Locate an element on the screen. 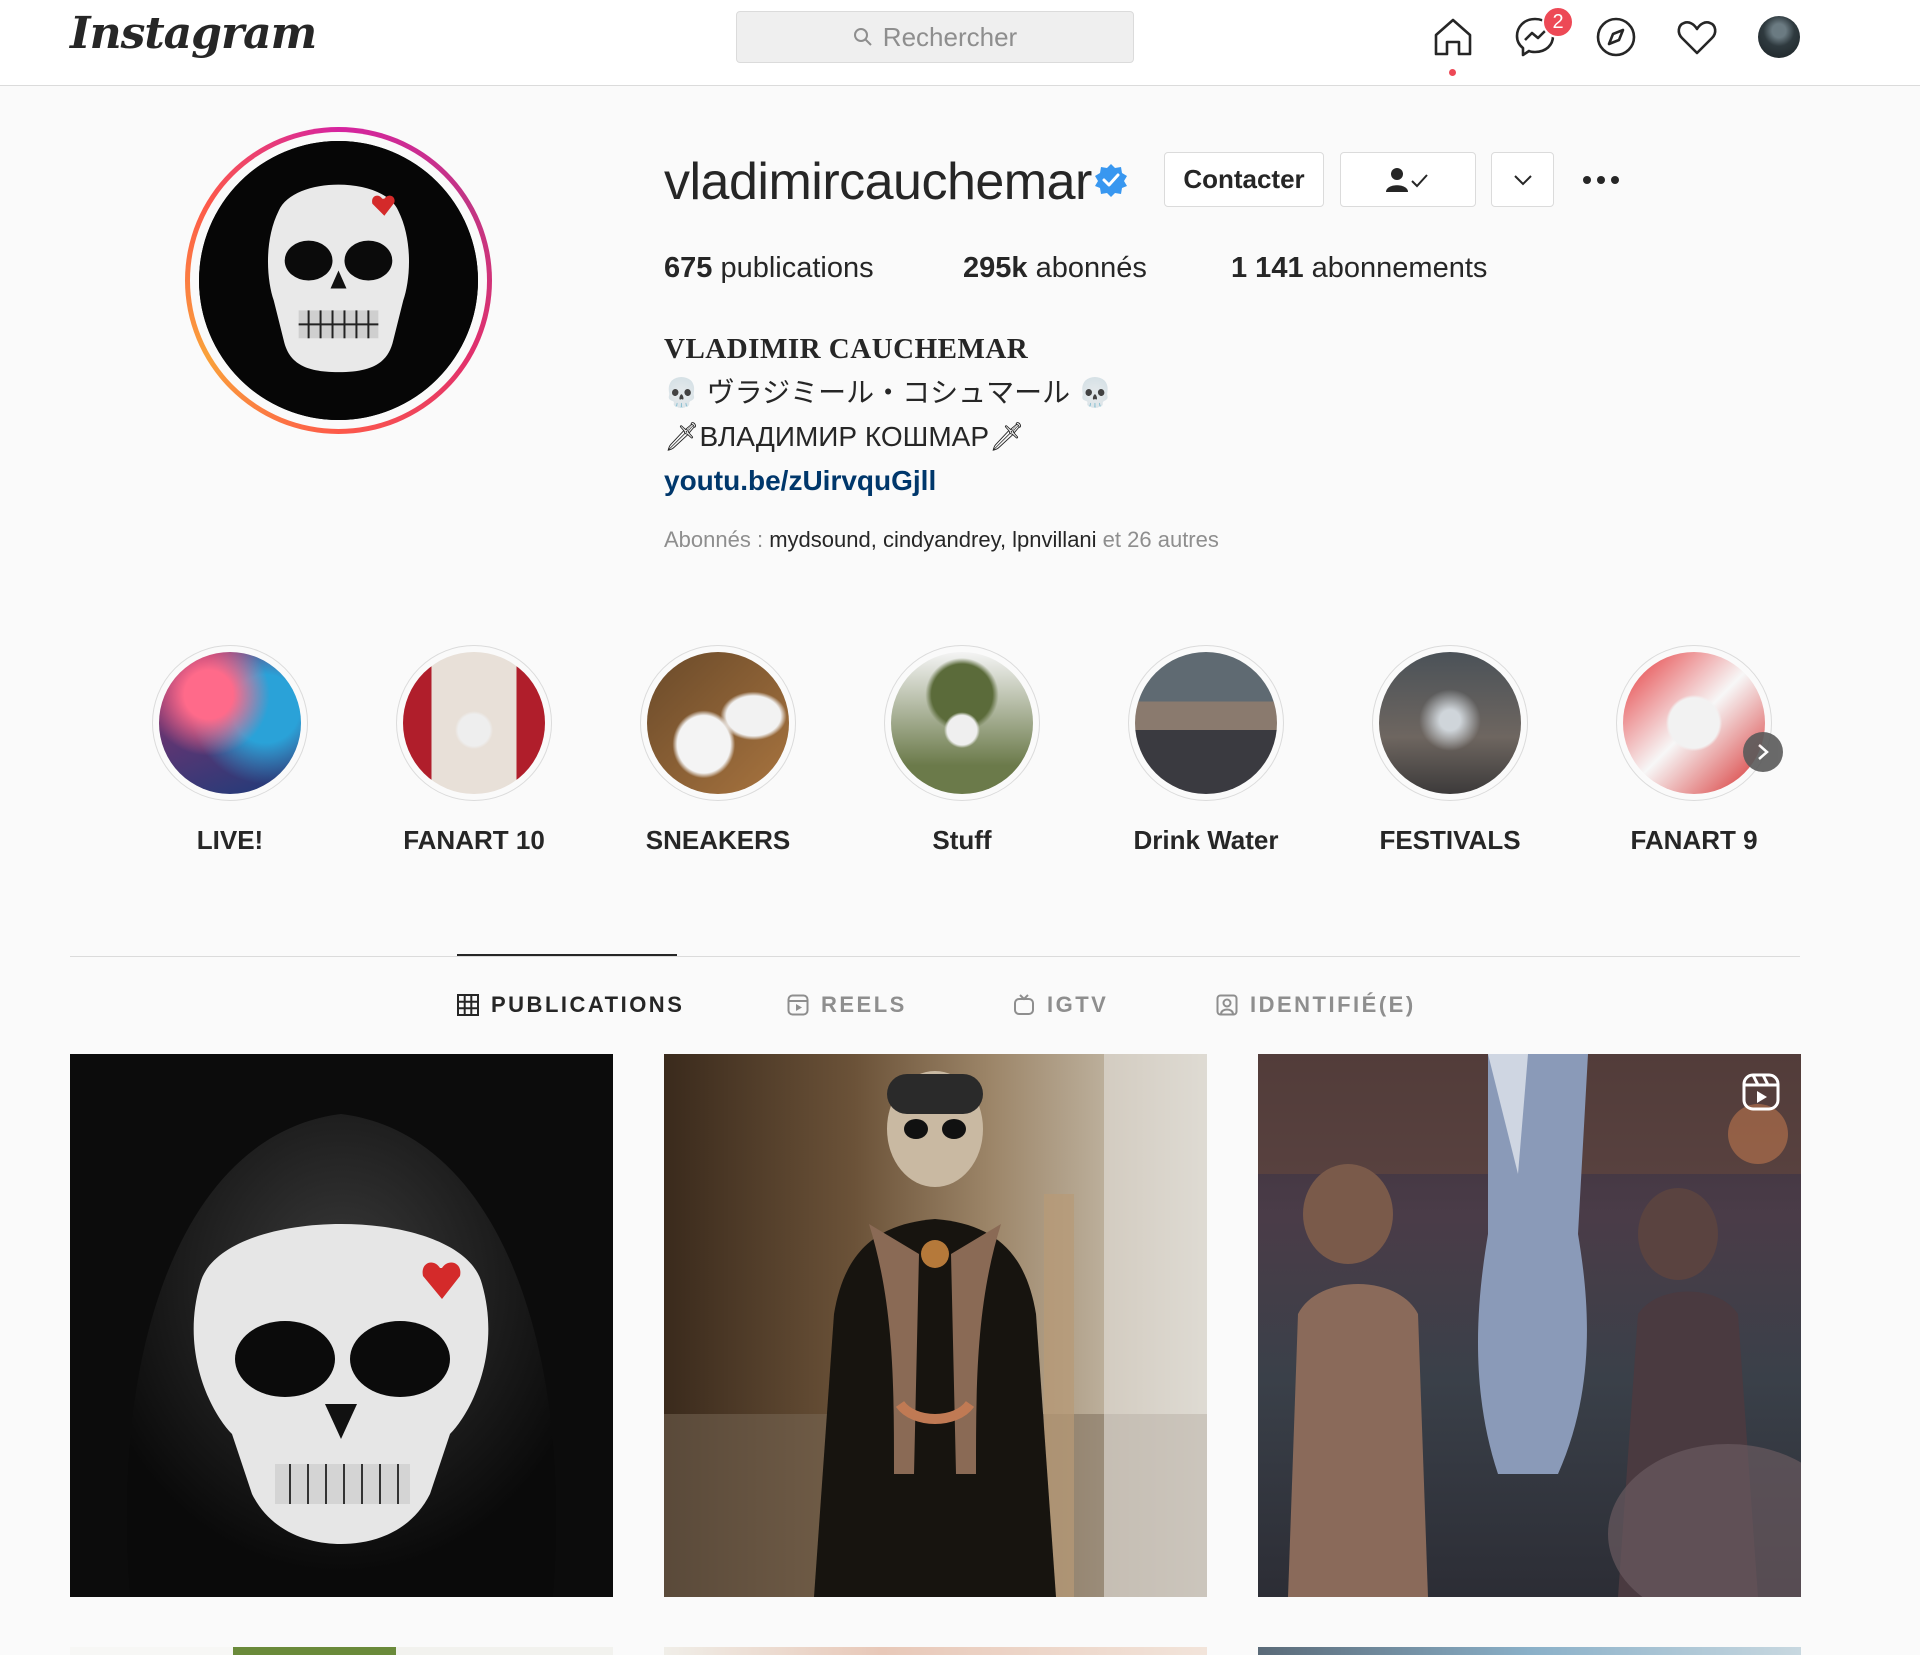  highlight-stuff: Stuff is located at coordinates (962, 750).